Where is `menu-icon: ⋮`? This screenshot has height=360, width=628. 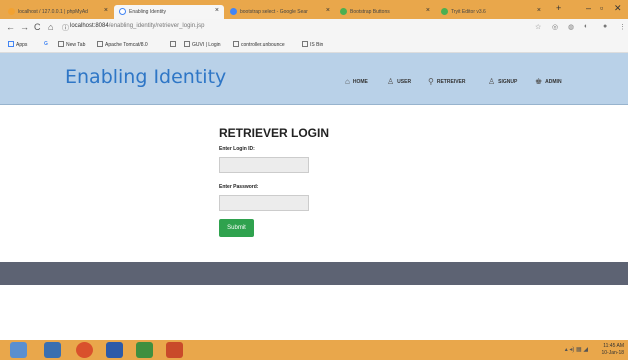
menu-icon: ⋮ is located at coordinates (622, 27).